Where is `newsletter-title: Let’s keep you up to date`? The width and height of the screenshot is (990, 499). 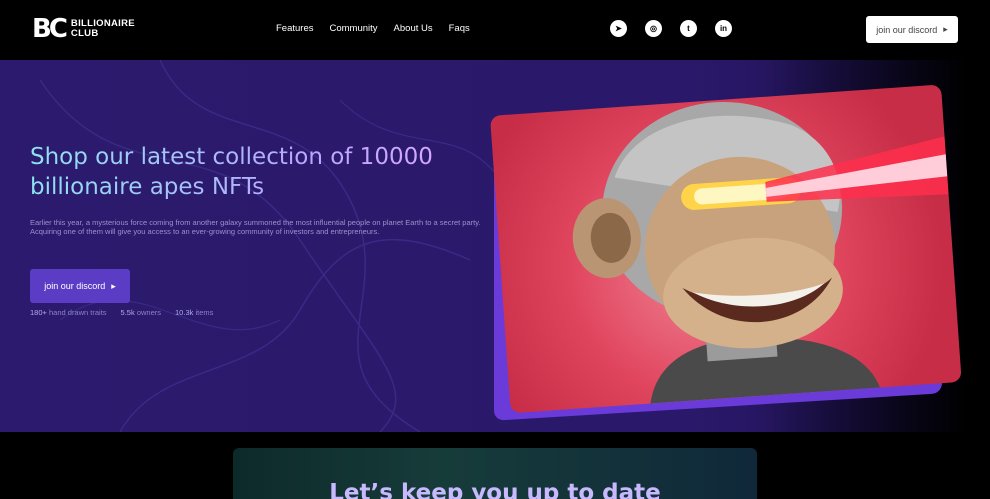 newsletter-title: Let’s keep you up to date is located at coordinates (495, 489).